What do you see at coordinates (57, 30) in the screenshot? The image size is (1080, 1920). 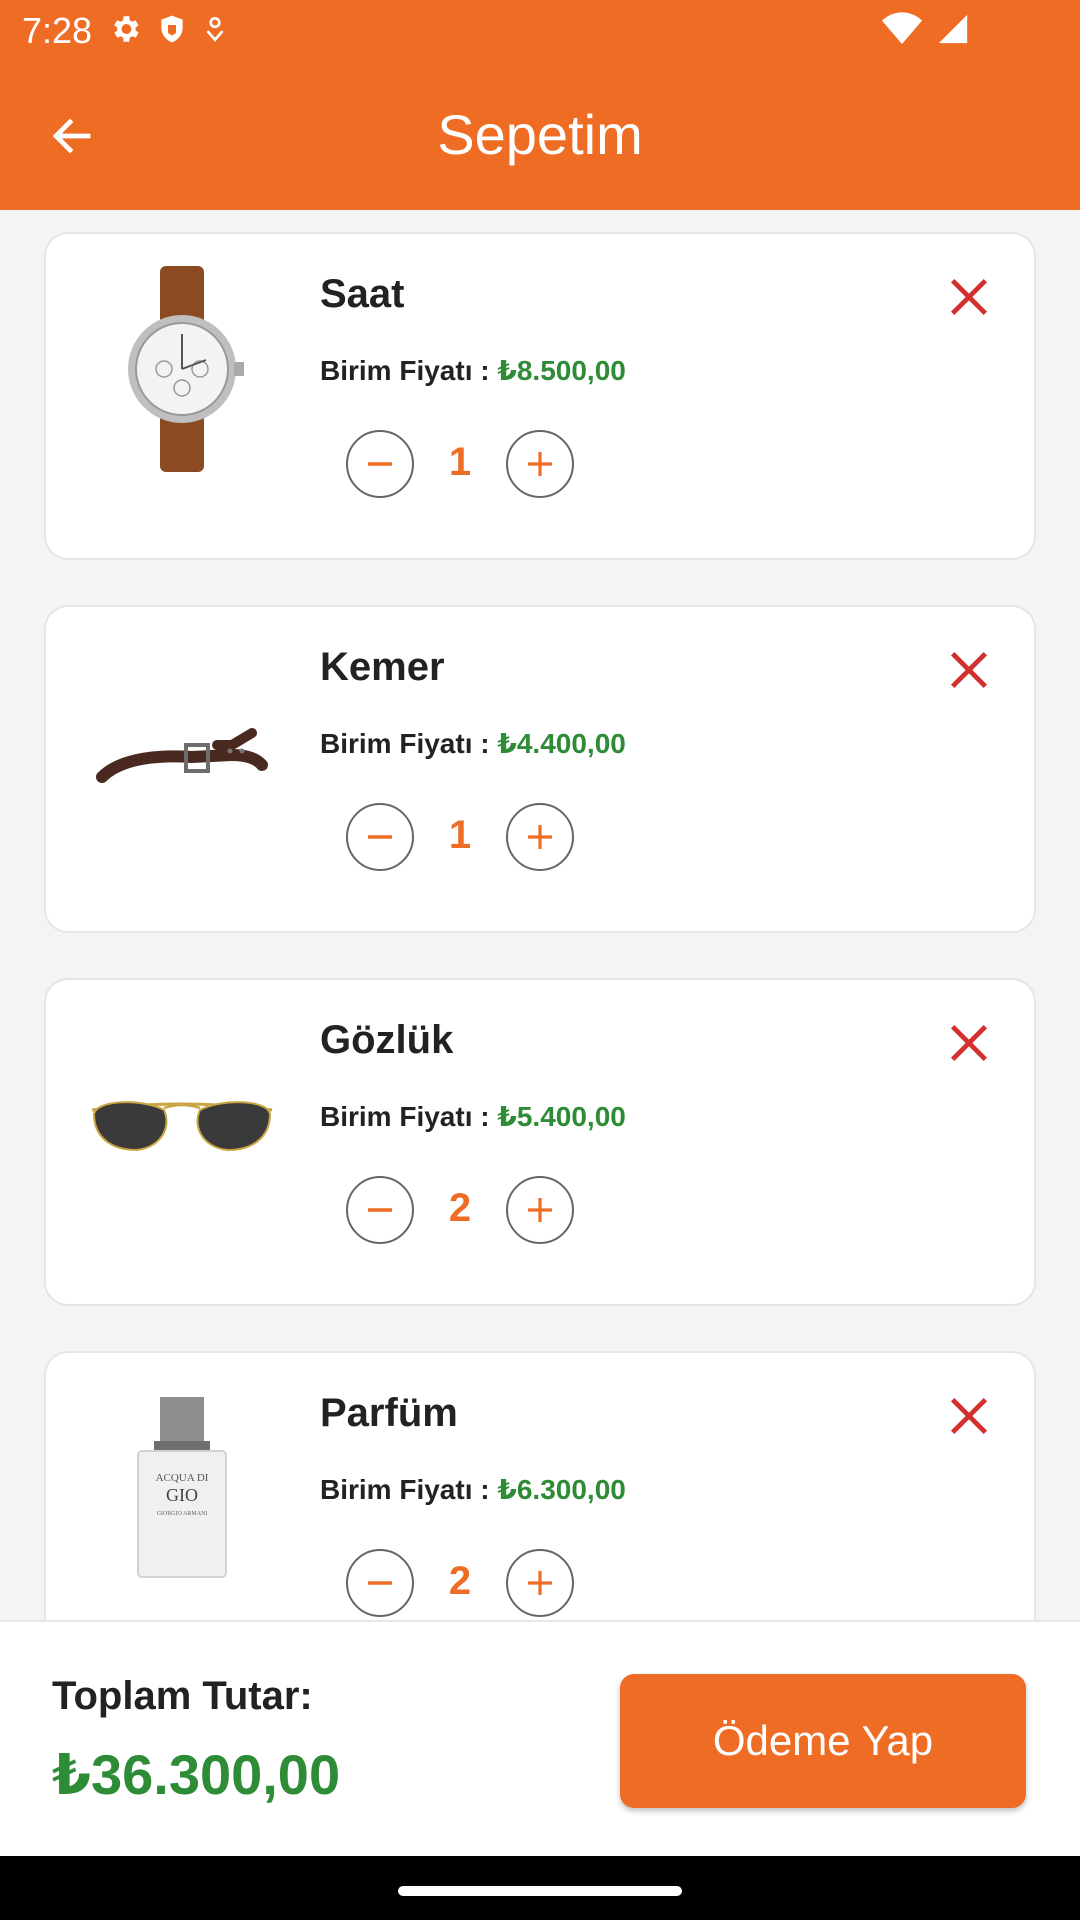 I see `status-time: 7:28` at bounding box center [57, 30].